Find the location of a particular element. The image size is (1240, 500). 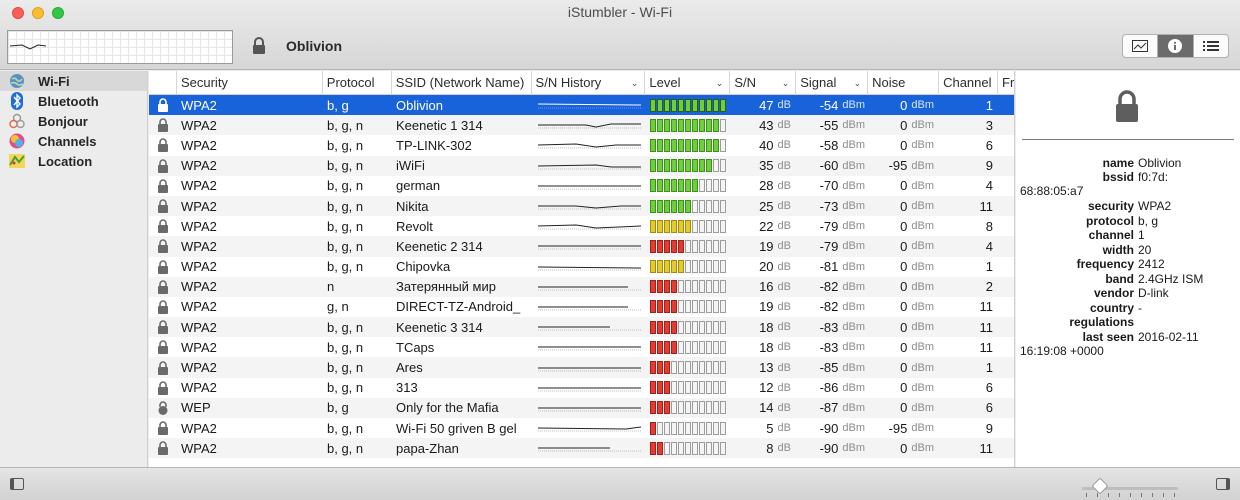

column-header-ssid: SSID (Network Name) is located at coordinates (462, 83).